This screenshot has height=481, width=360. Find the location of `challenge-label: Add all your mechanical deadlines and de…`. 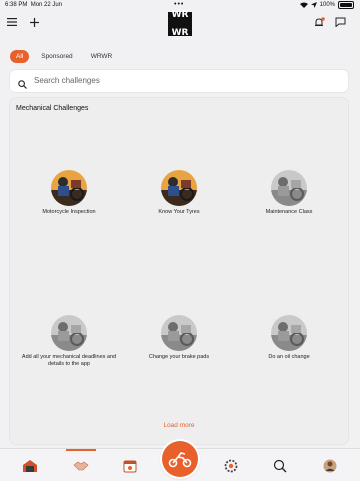

challenge-label: Add all your mechanical deadlines and de… is located at coordinates (69, 360).